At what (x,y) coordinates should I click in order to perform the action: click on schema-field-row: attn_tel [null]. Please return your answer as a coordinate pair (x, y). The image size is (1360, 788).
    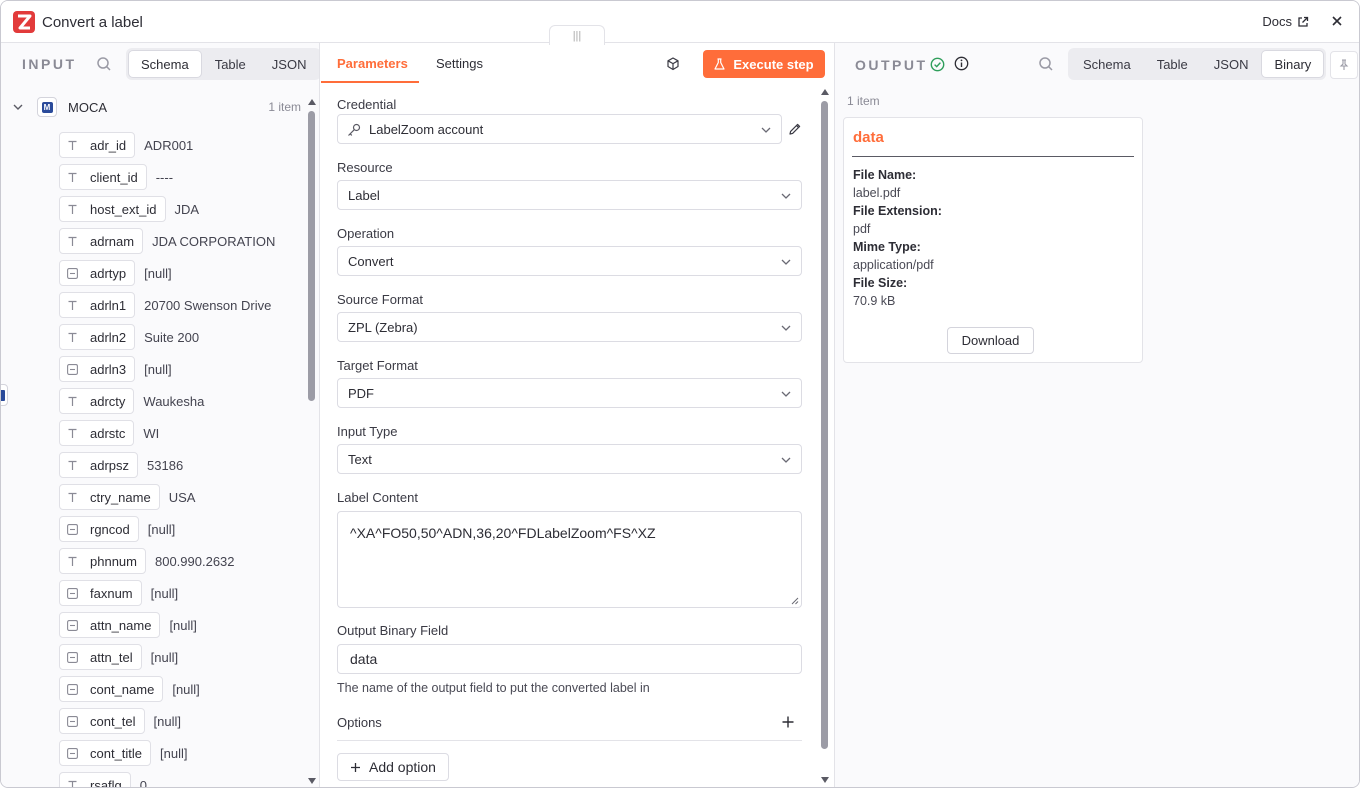
    Looking at the image, I should click on (181, 657).